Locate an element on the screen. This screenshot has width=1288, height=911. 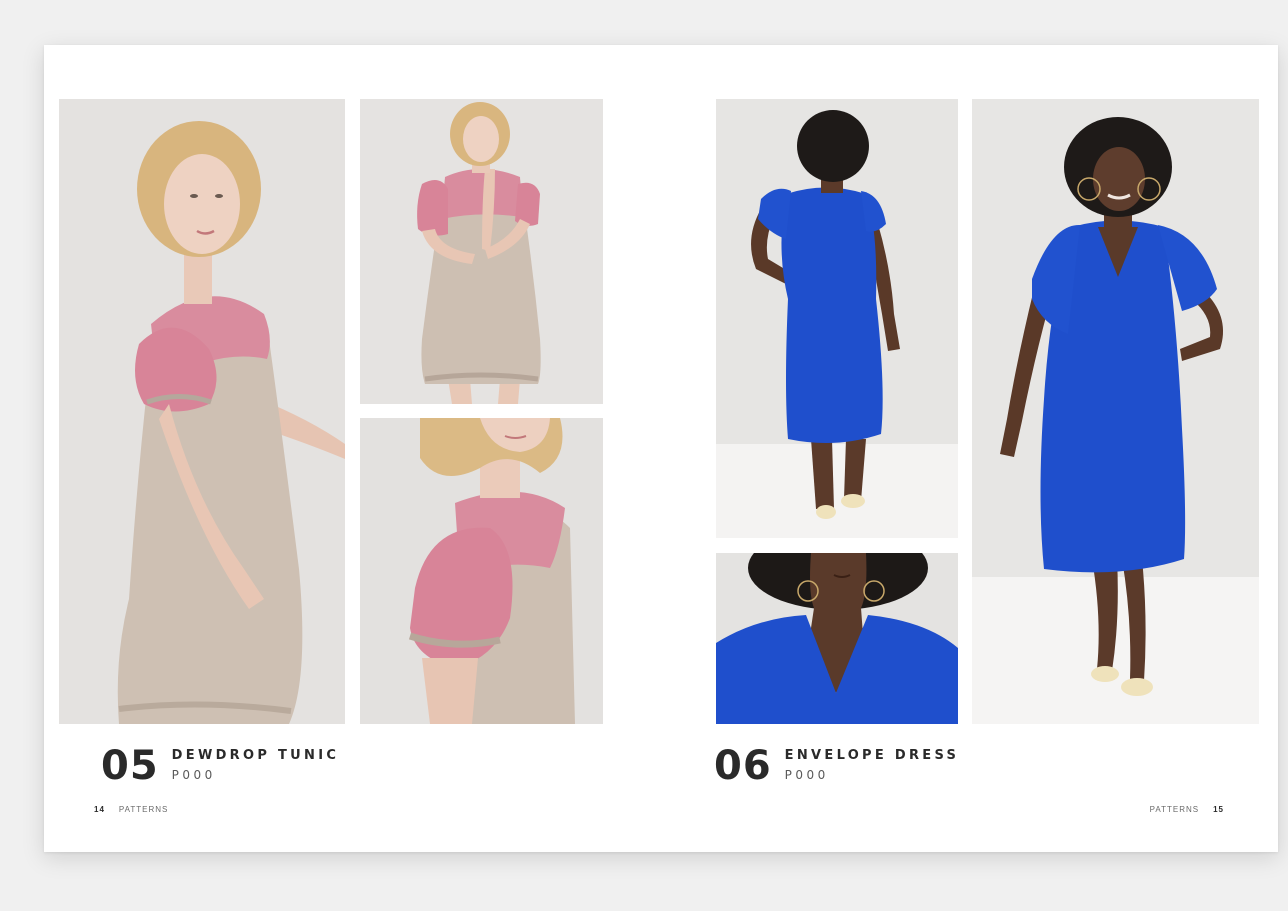
envelope-dress-title-block: 06 ENVELOPE DRESS P000 is located at coordinates (836, 766).